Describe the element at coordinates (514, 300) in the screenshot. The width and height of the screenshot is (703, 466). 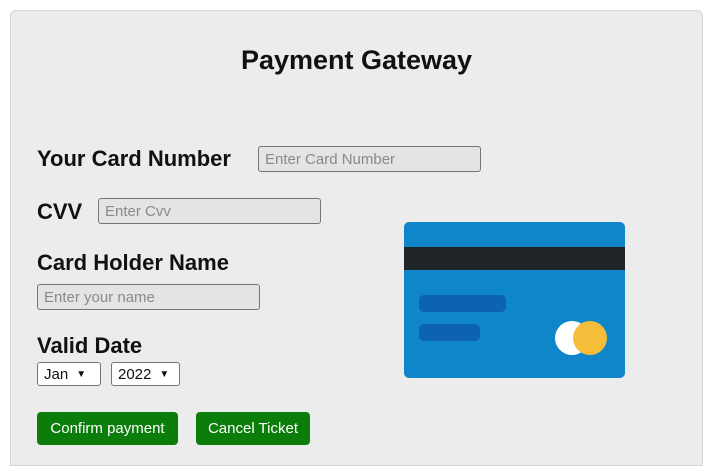
I see `credit-card-icon` at that location.